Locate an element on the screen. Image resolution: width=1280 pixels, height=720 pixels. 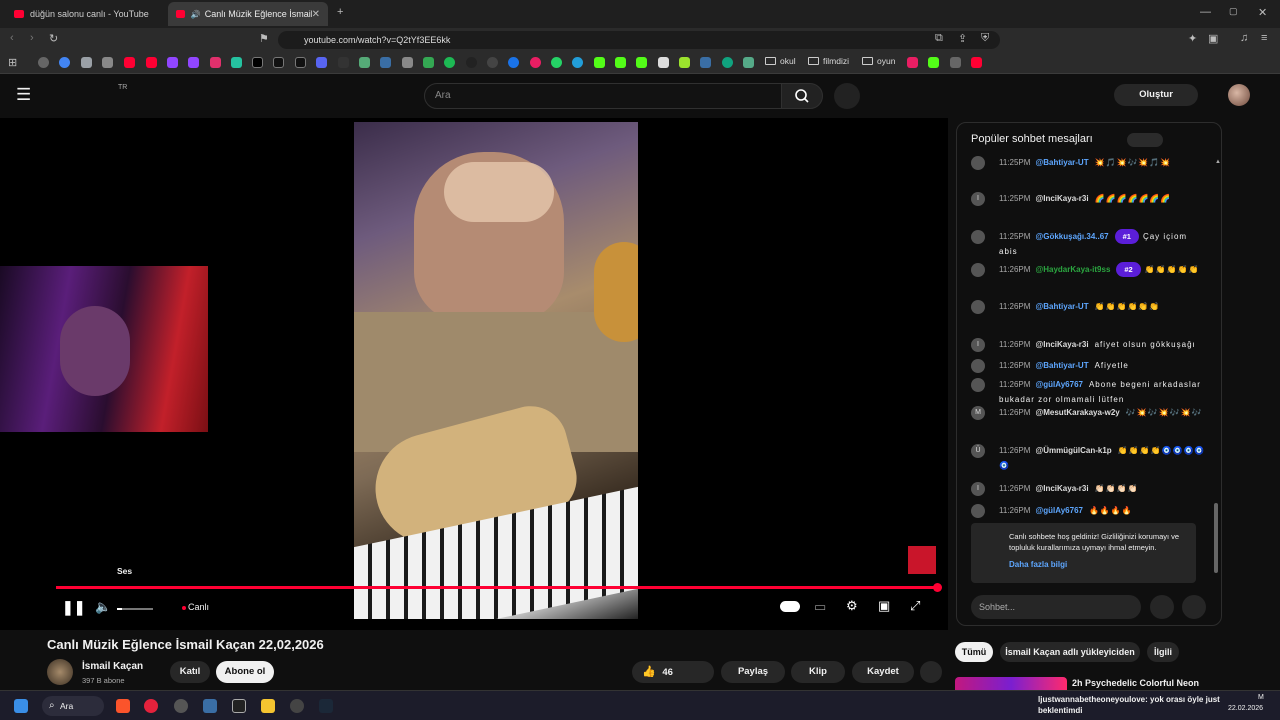
filter-chip-all: Tümü is located at coordinates (974, 652).